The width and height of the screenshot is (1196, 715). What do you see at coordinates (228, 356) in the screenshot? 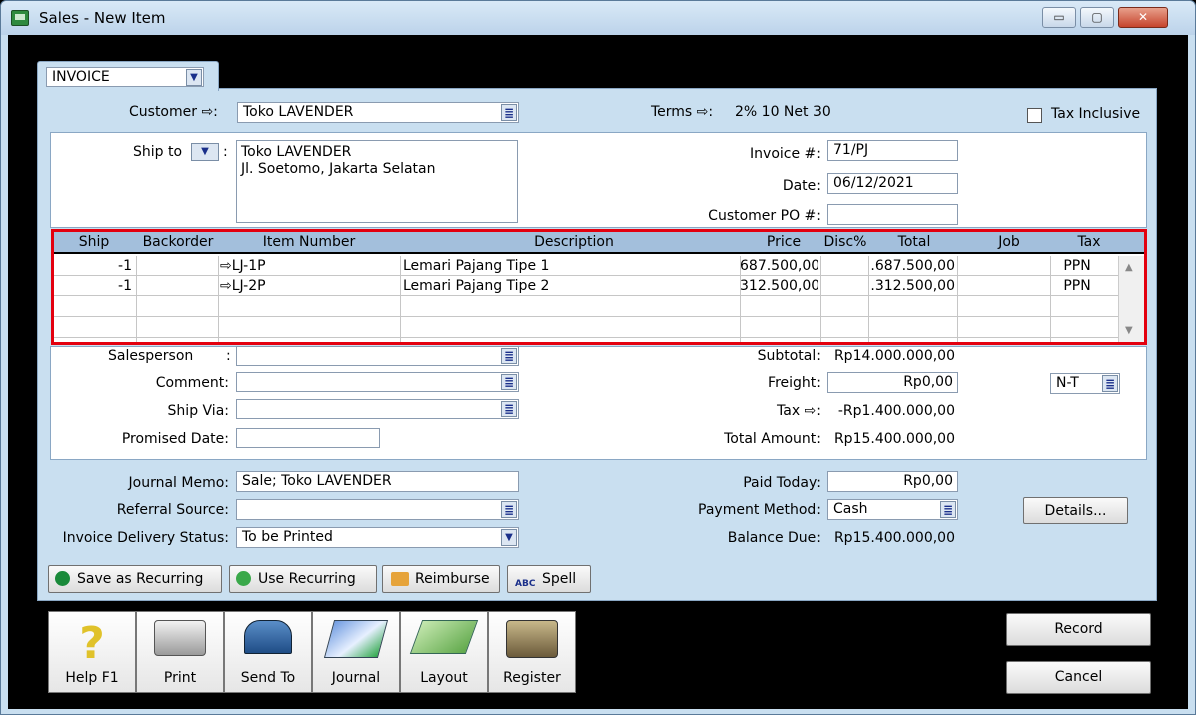
I see `salesperson-colon: :` at bounding box center [228, 356].